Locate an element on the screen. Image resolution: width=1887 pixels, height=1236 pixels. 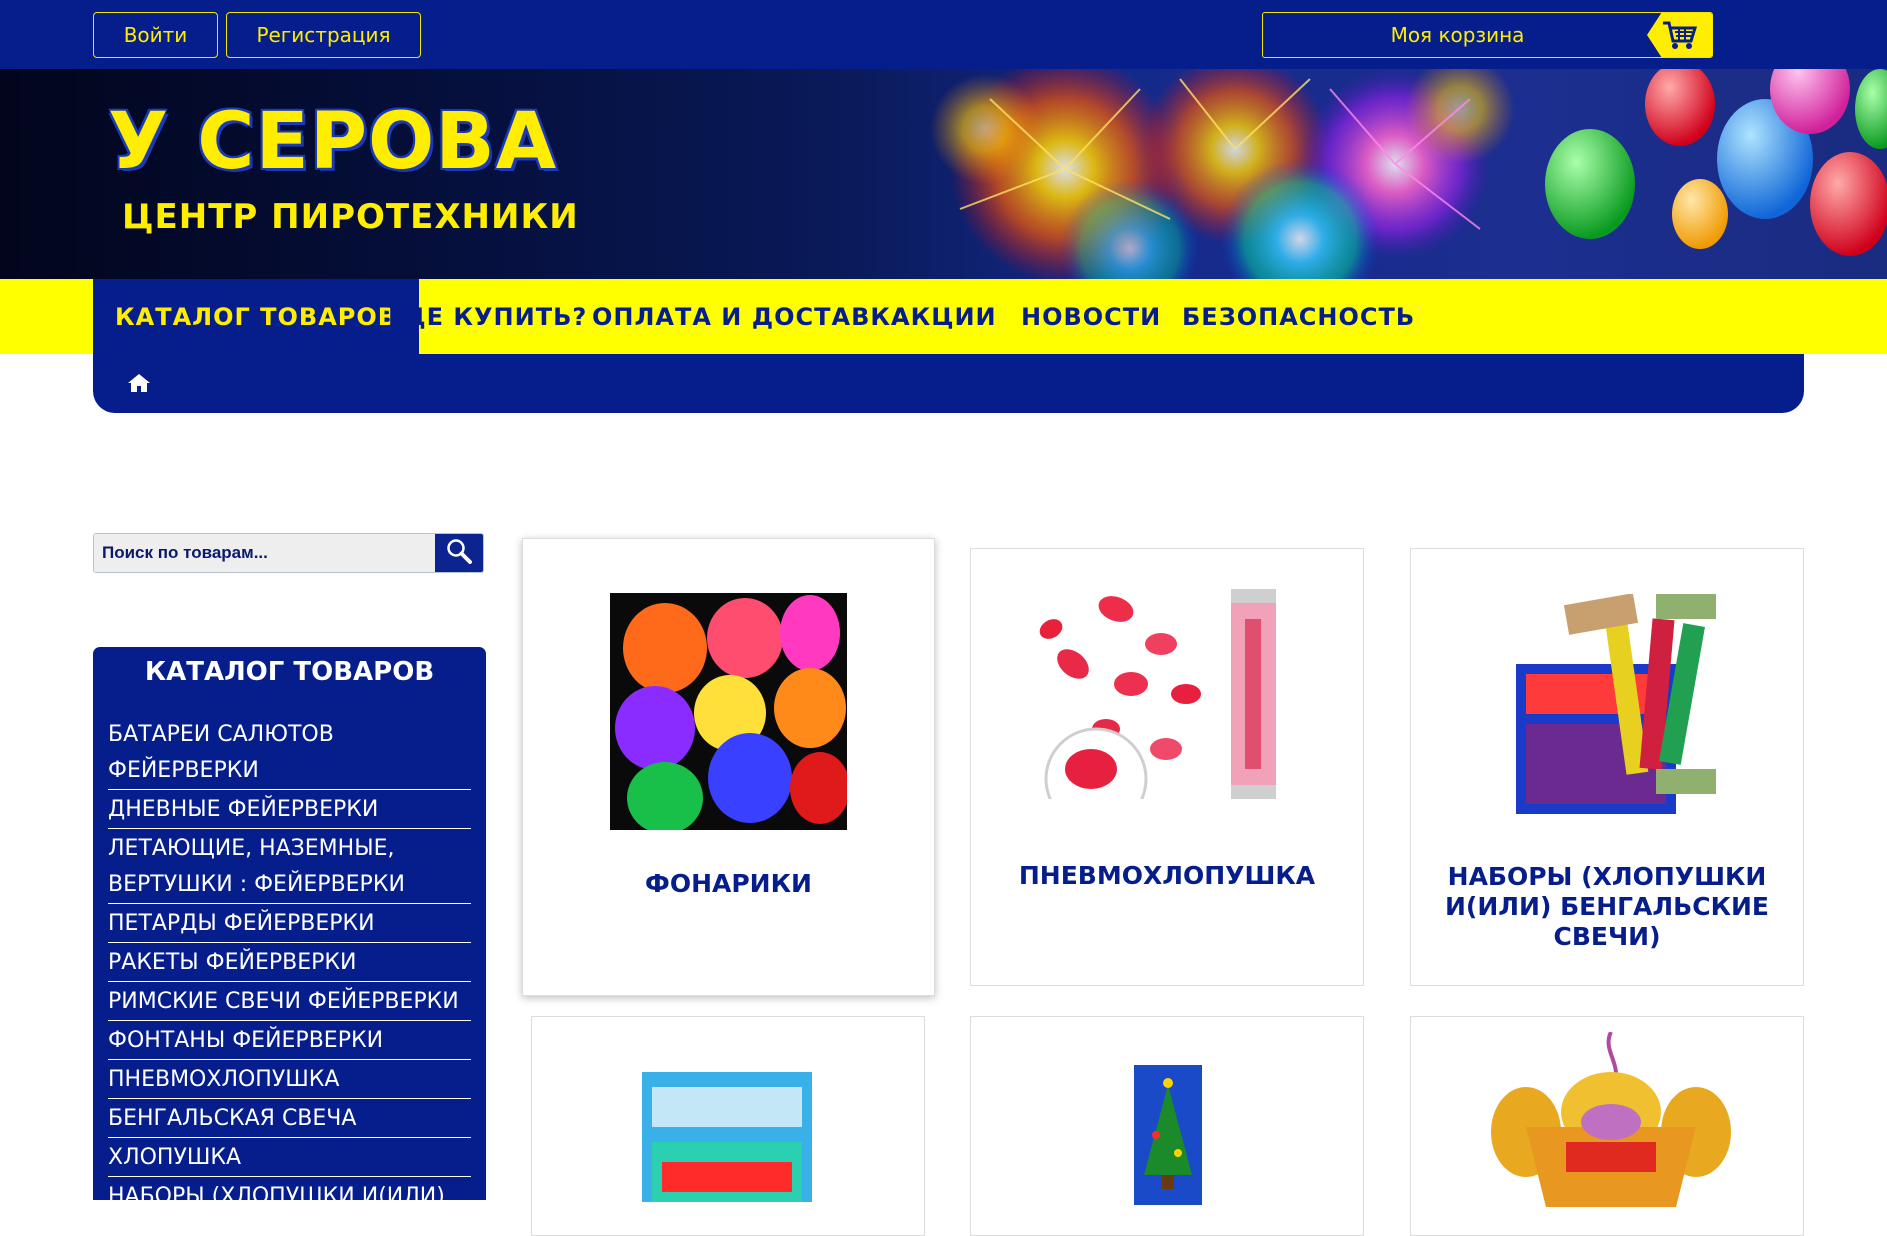
breadcrumb is located at coordinates (948, 383).